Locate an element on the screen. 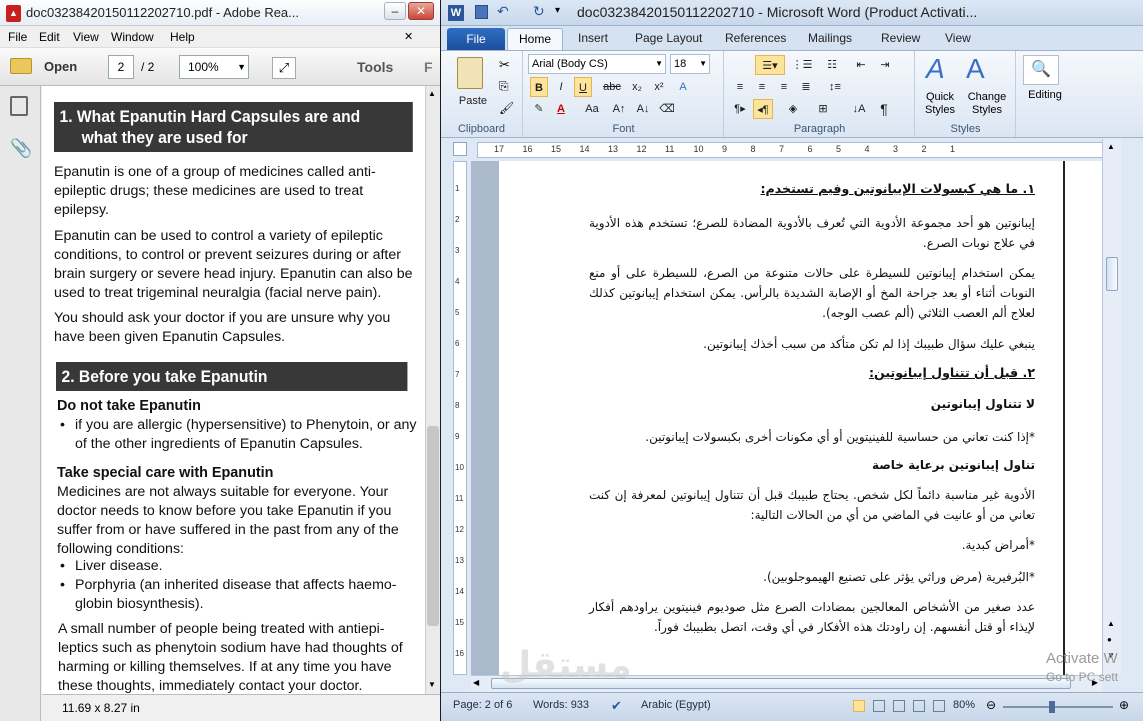  rtl-icon: ◂¶ is located at coordinates (763, 109).